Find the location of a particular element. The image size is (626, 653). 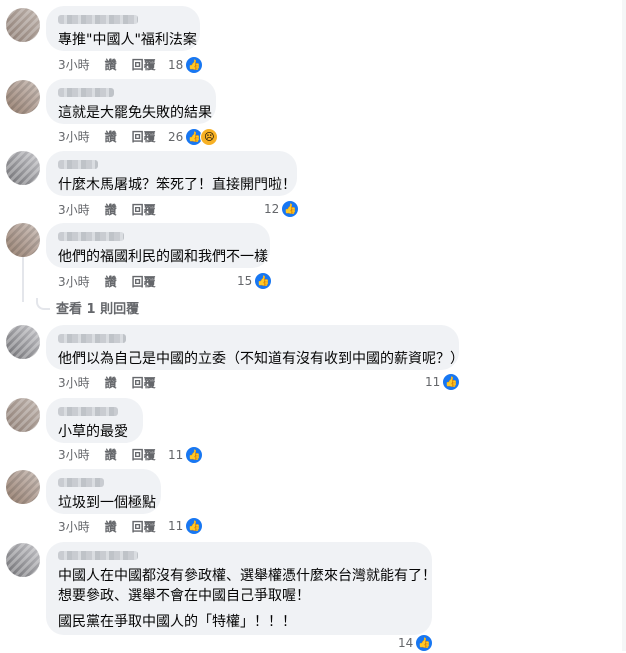

comment-text-line: 國民黨在爭取中國人的「特權」！！！ is located at coordinates (177, 622).